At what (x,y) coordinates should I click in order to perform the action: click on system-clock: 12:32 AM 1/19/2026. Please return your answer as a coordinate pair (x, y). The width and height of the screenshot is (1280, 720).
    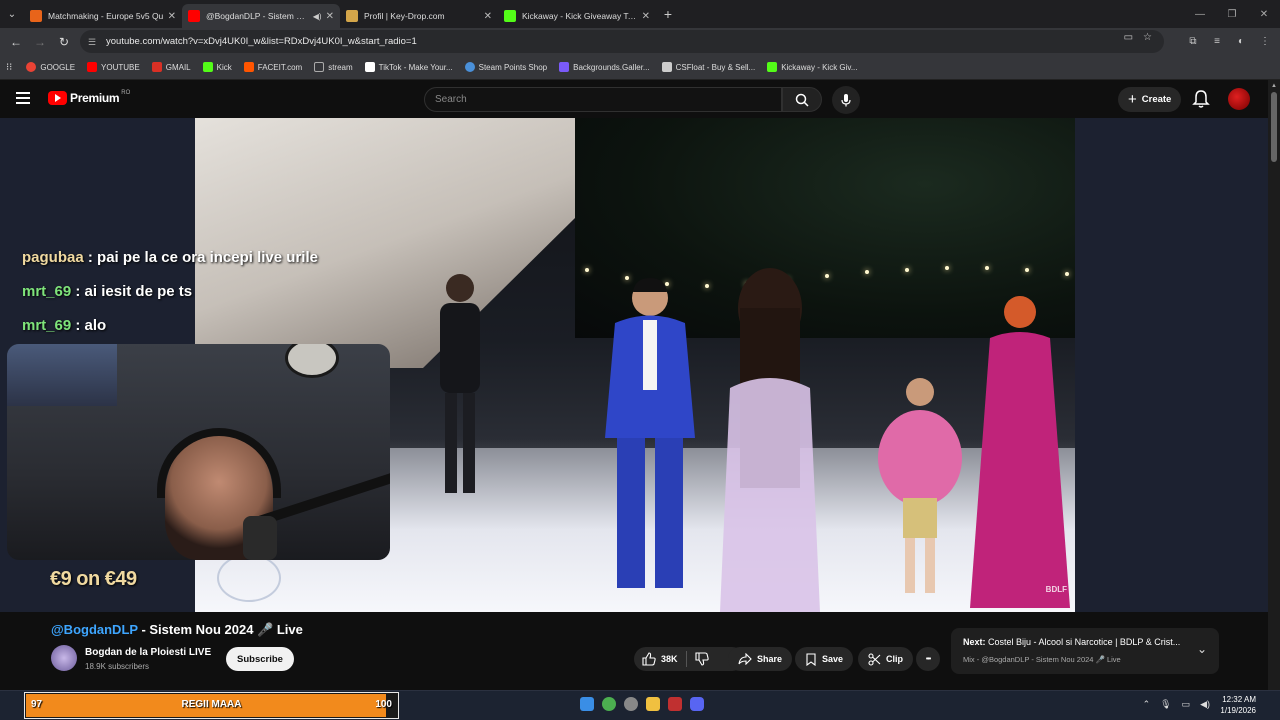
    Looking at the image, I should click on (1238, 705).